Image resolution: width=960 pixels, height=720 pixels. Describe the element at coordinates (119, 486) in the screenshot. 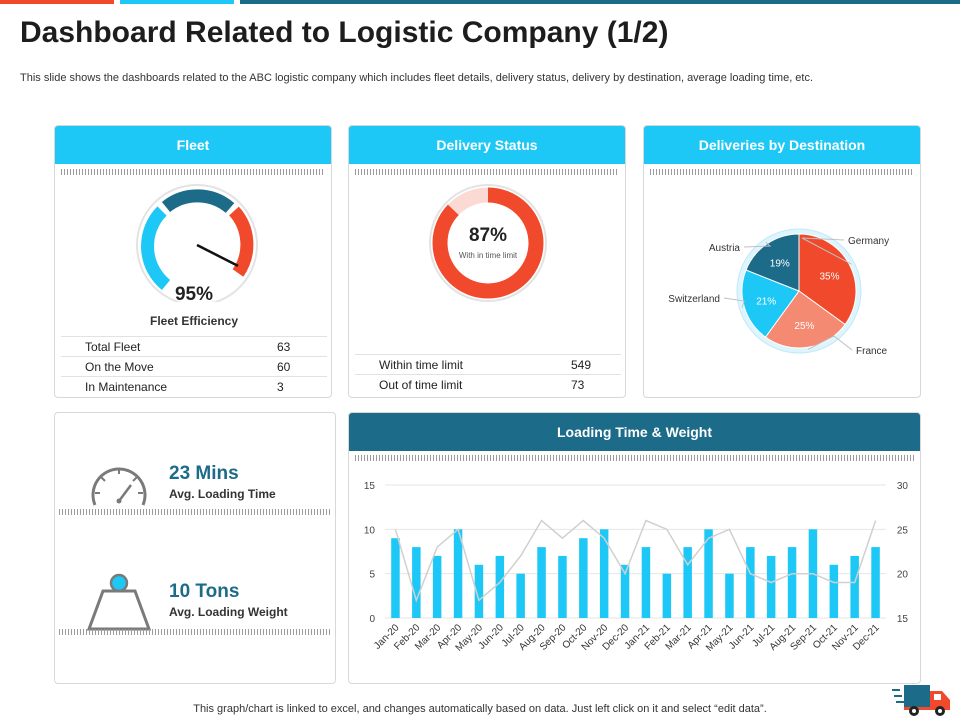

I see `speedometer-icon` at that location.